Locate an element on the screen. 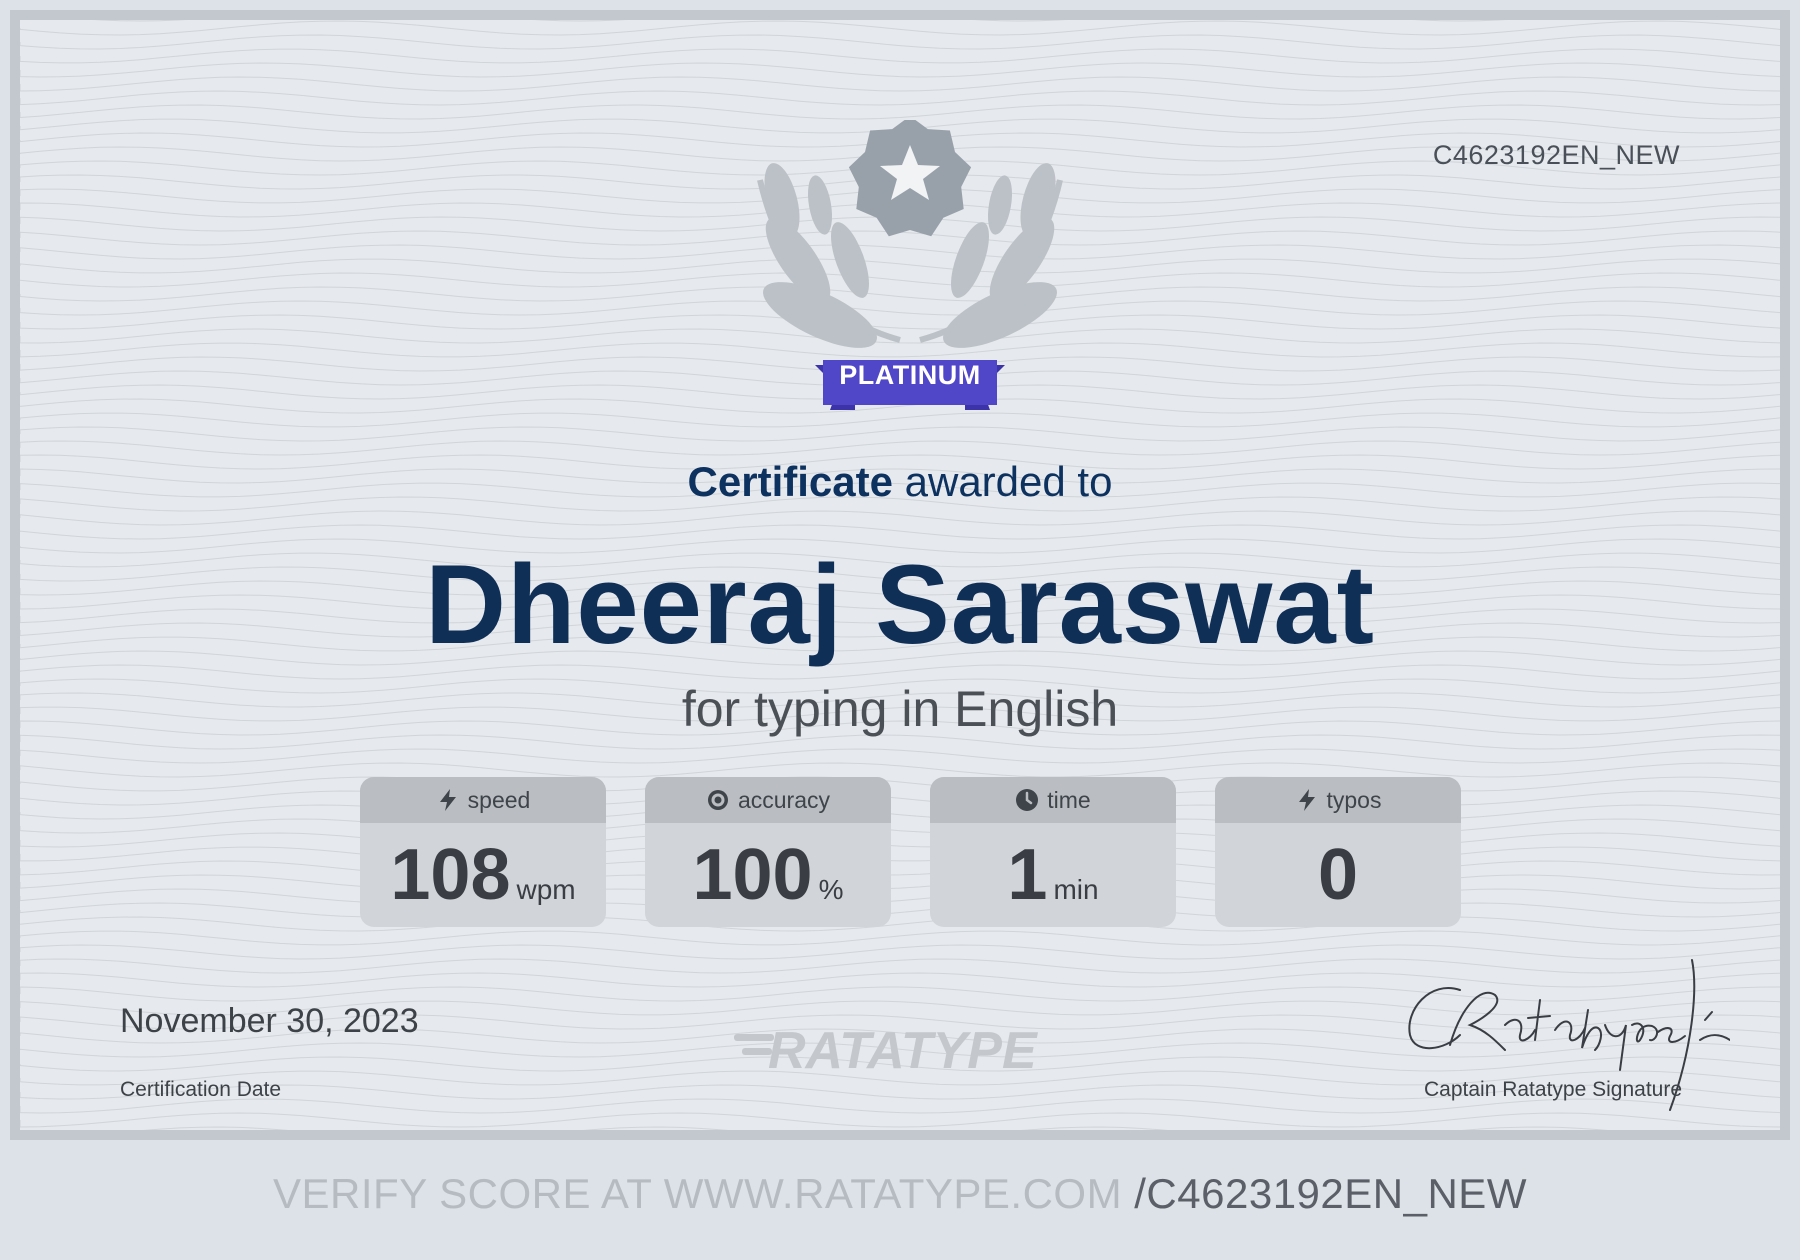 Image resolution: width=1800 pixels, height=1260 pixels. medal-icon is located at coordinates (910, 178).